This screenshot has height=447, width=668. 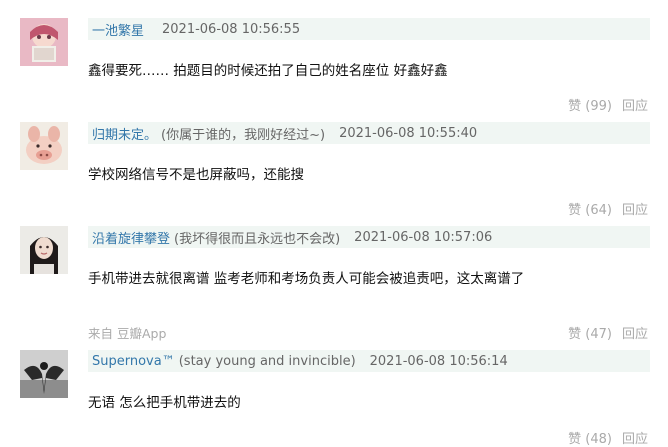 I want to click on like-button: 赞 (47), so click(x=590, y=332).